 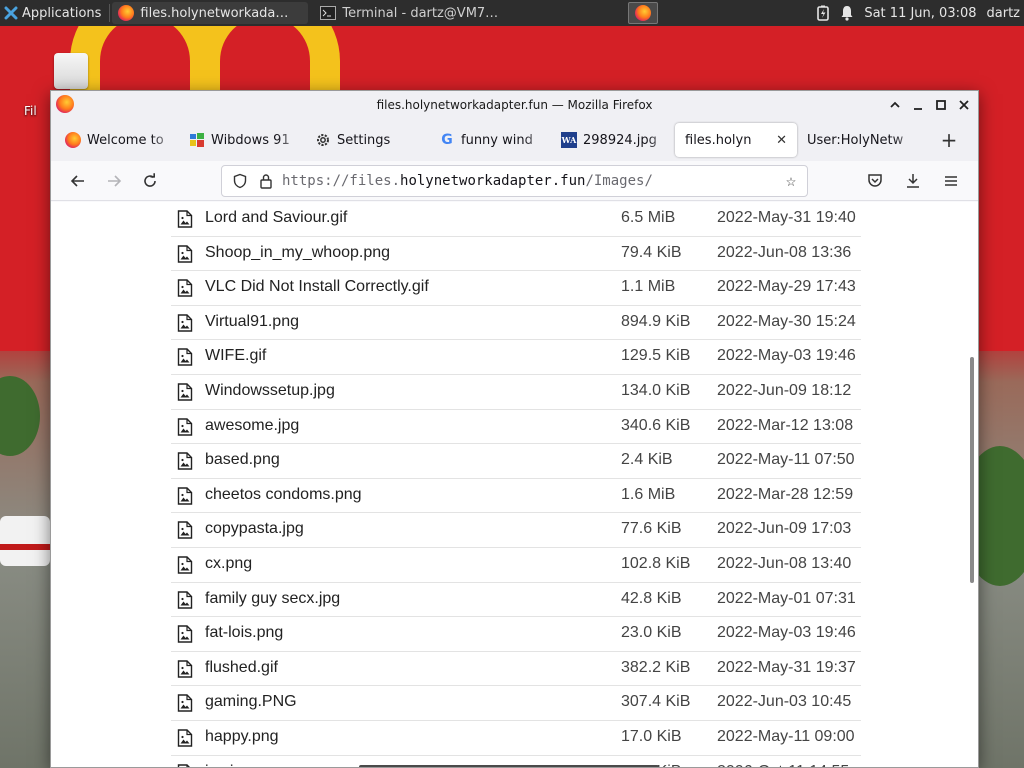 What do you see at coordinates (367, 140) in the screenshot?
I see `tab-settings: Settings` at bounding box center [367, 140].